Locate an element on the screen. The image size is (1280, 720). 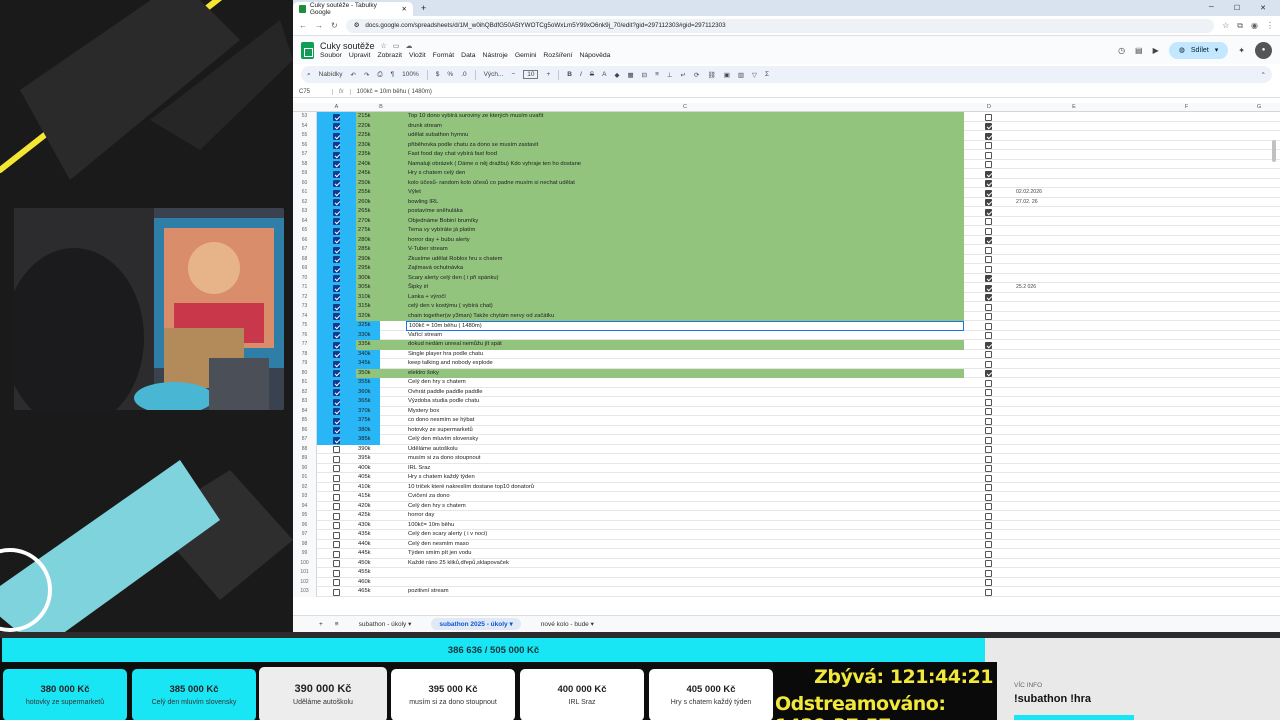
cell-task: celý den v kostýmu ( vybírá chat) is located at coordinates (685, 307).